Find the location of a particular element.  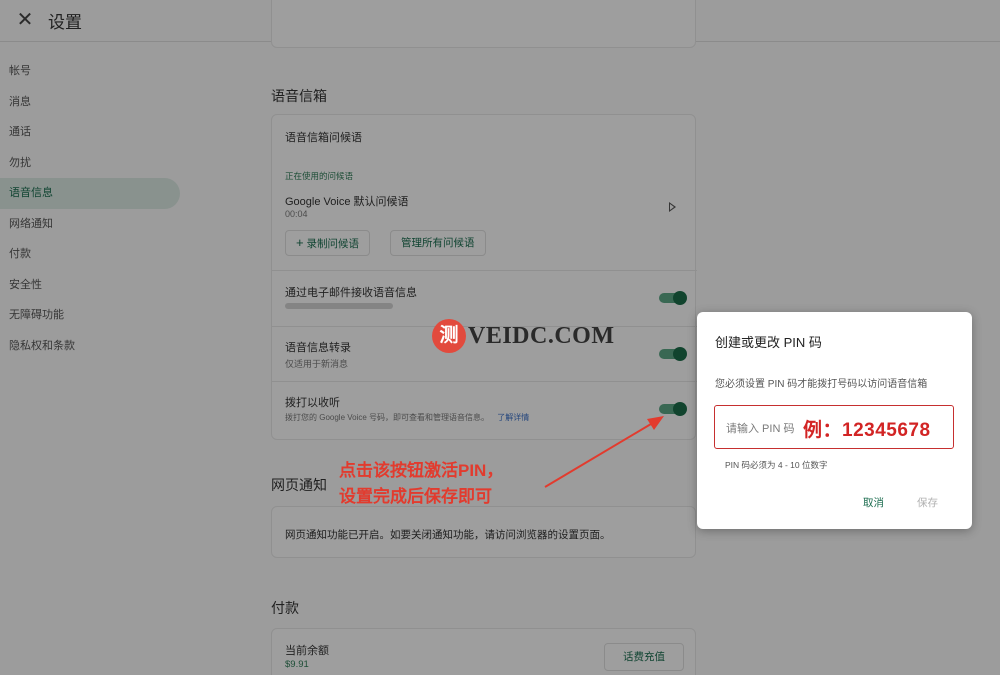

annotation-line-1: 点击该按钮激活PIN， is located at coordinates (421, 470).